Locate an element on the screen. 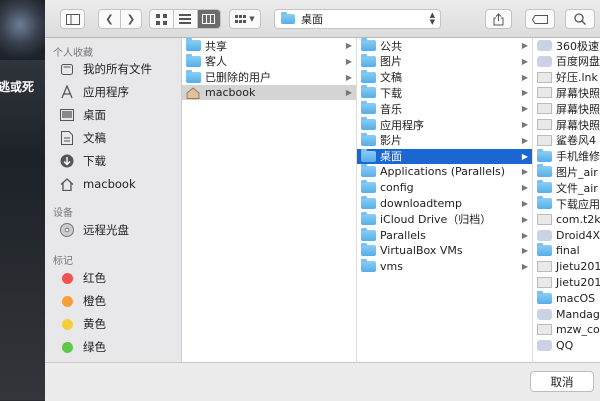  list-item: mzw_co is located at coordinates (566, 329).